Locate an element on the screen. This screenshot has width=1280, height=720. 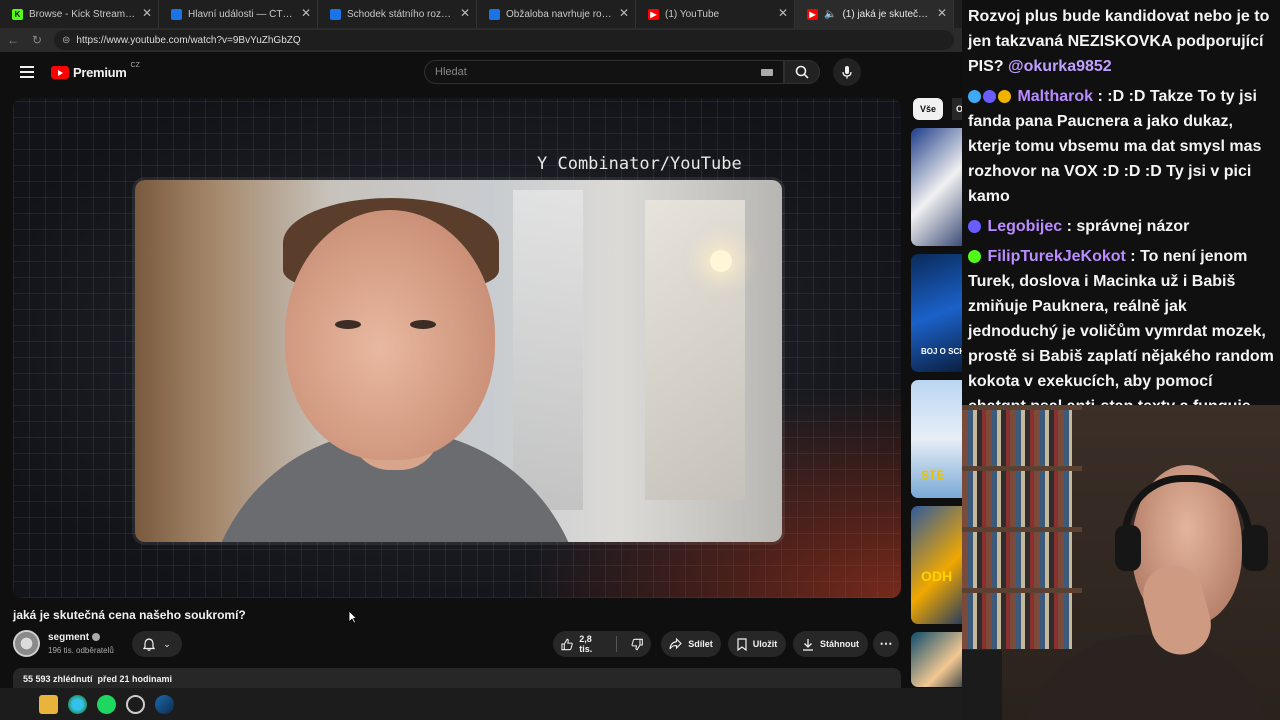
thumbnail-caption: BOJ O SCH is located at coordinates (943, 351).